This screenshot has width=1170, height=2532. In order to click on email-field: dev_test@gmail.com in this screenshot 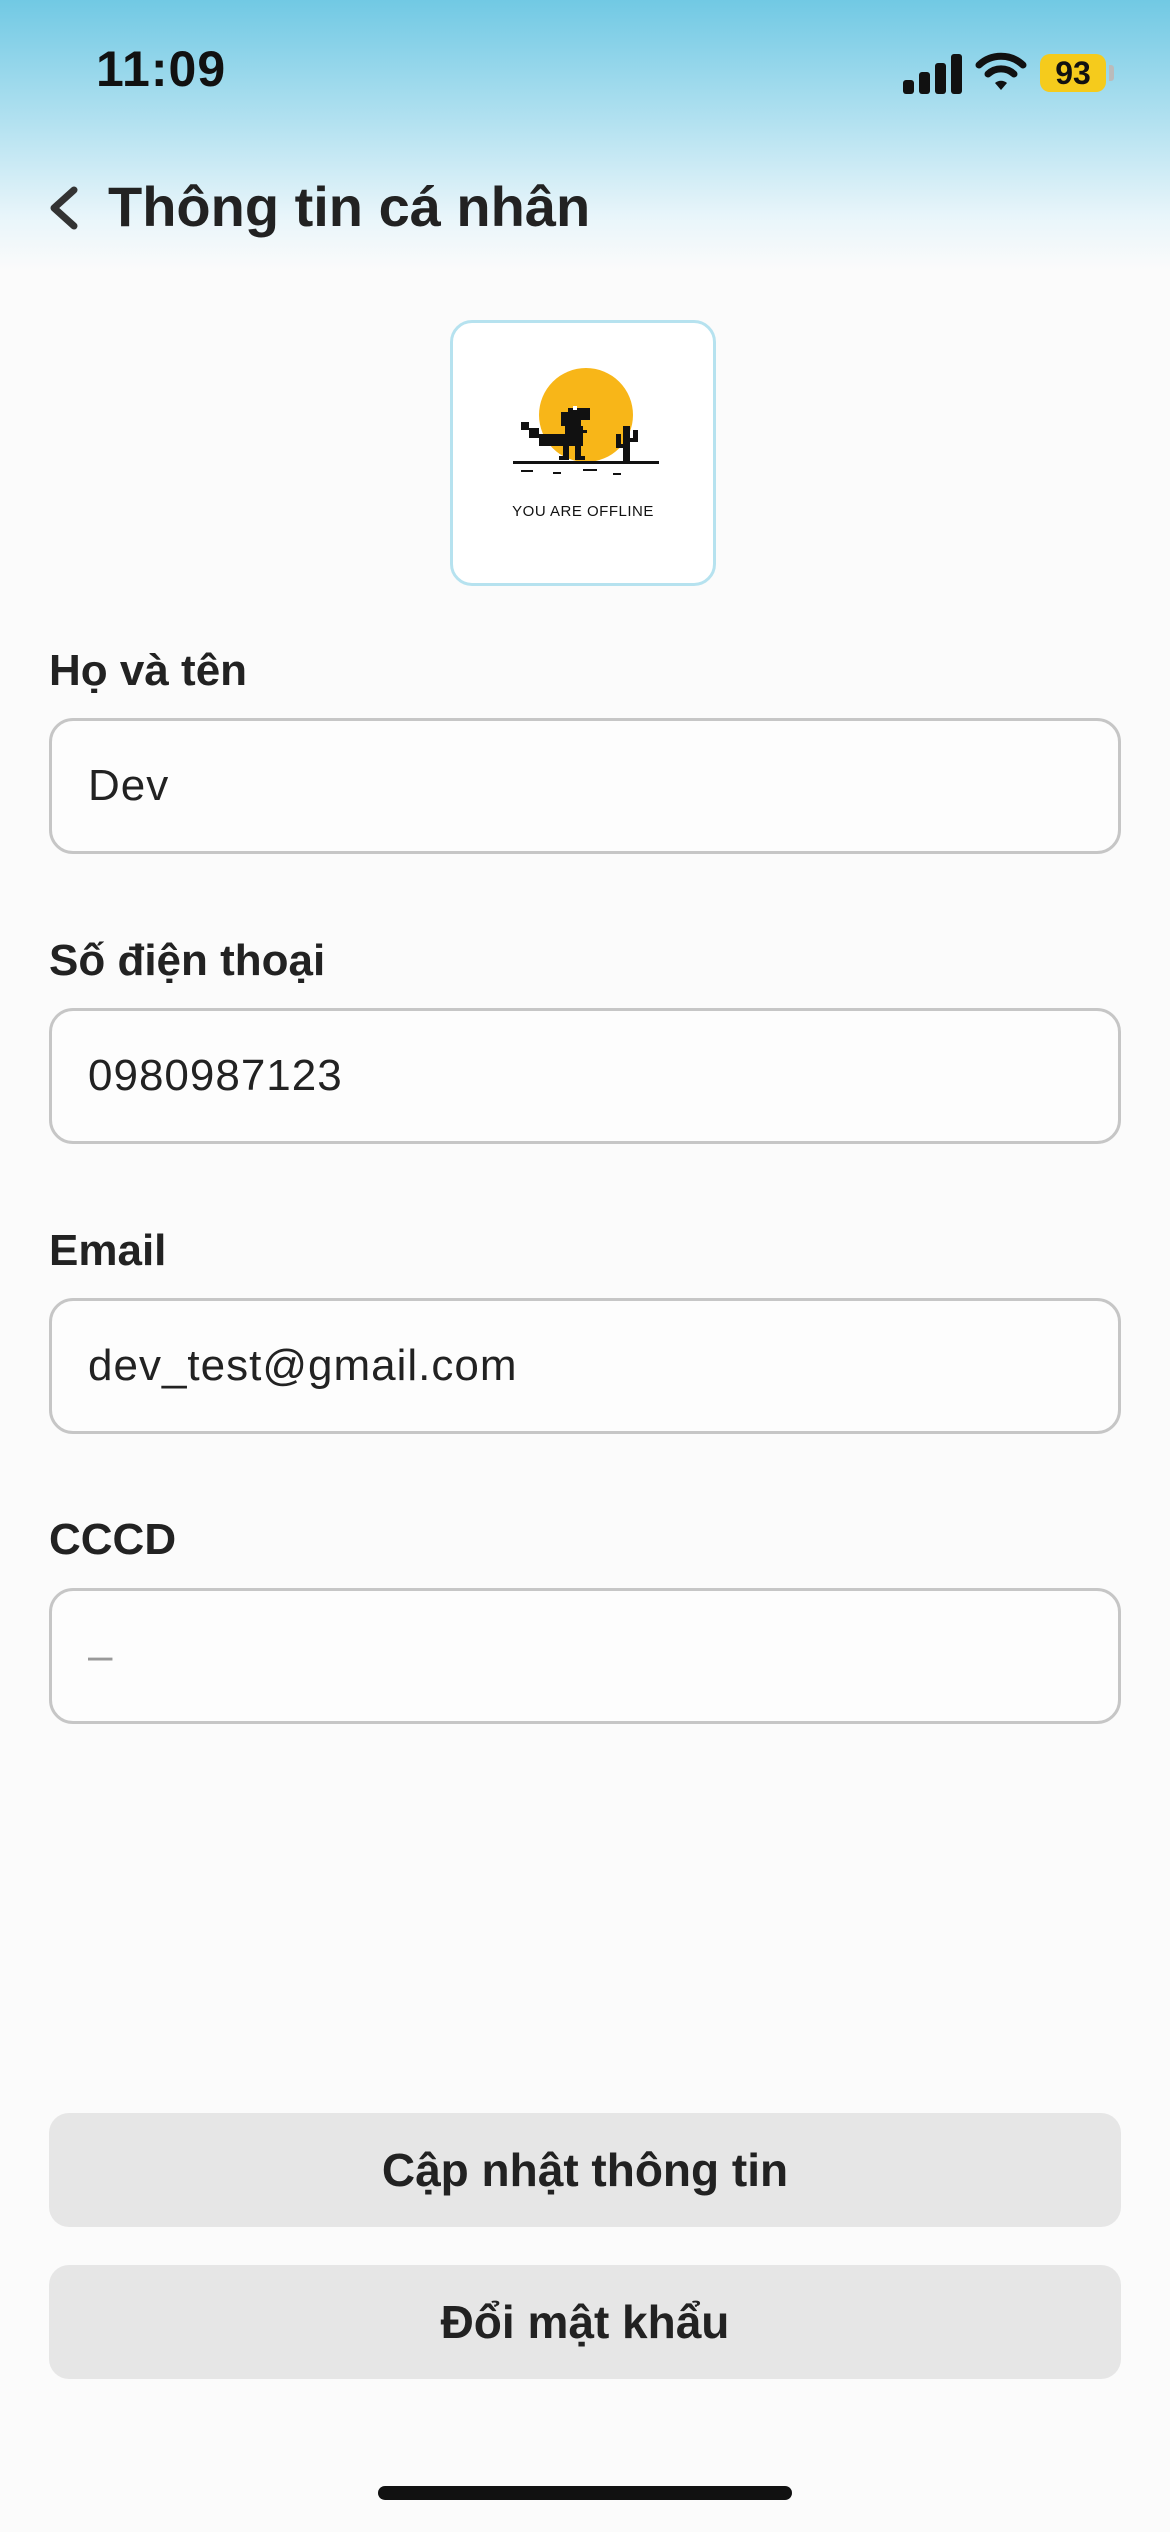, I will do `click(585, 1366)`.